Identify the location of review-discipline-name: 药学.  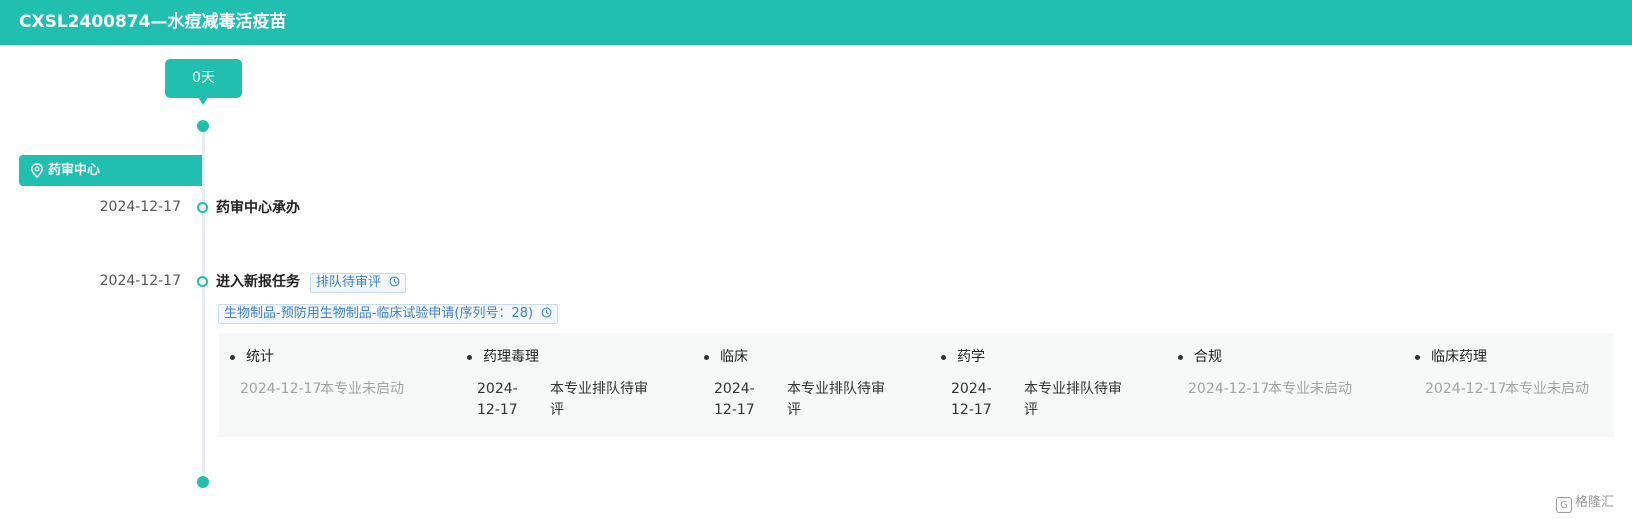
(971, 357).